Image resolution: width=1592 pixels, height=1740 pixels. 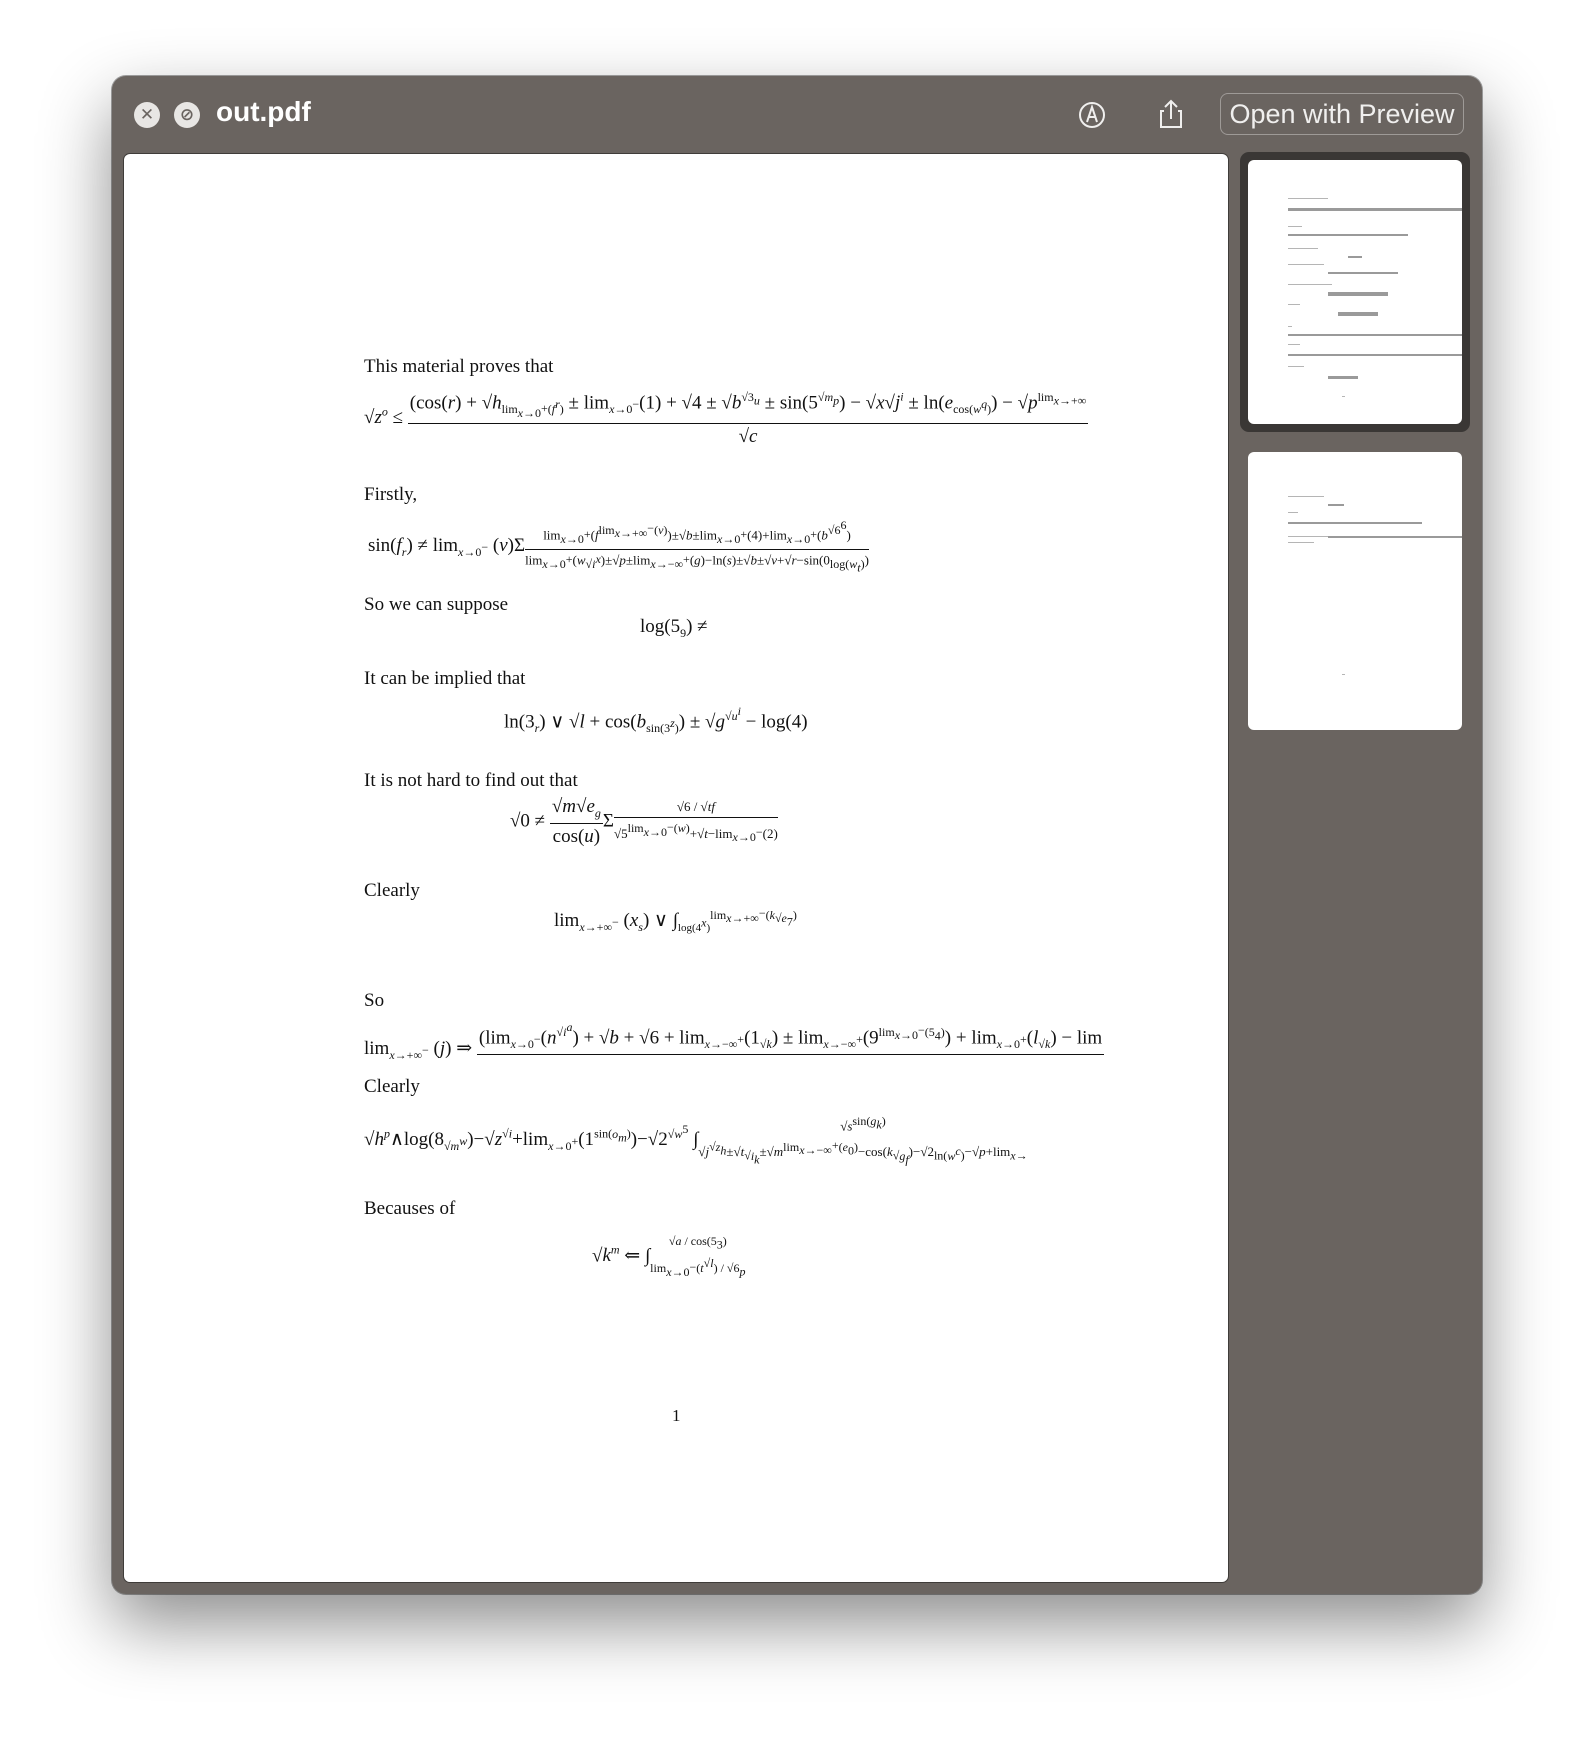 I want to click on paragraph: Becauses of, so click(x=410, y=1208).